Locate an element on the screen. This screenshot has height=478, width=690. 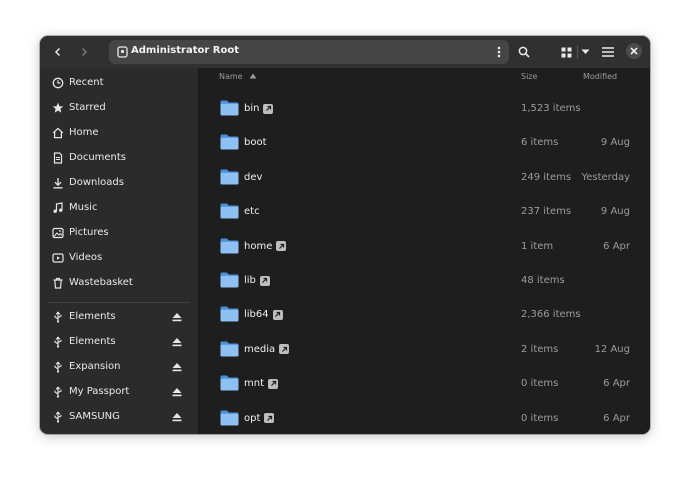
column-header-size: Size is located at coordinates (529, 76).